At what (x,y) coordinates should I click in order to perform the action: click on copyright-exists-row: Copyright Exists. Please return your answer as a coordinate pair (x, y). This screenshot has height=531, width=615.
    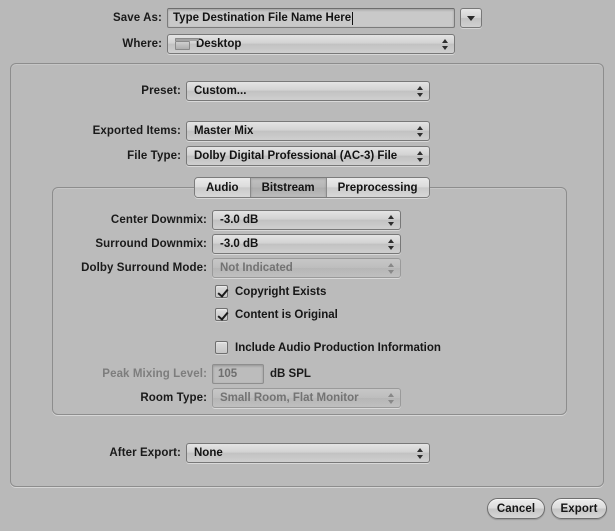
    Looking at the image, I should click on (270, 291).